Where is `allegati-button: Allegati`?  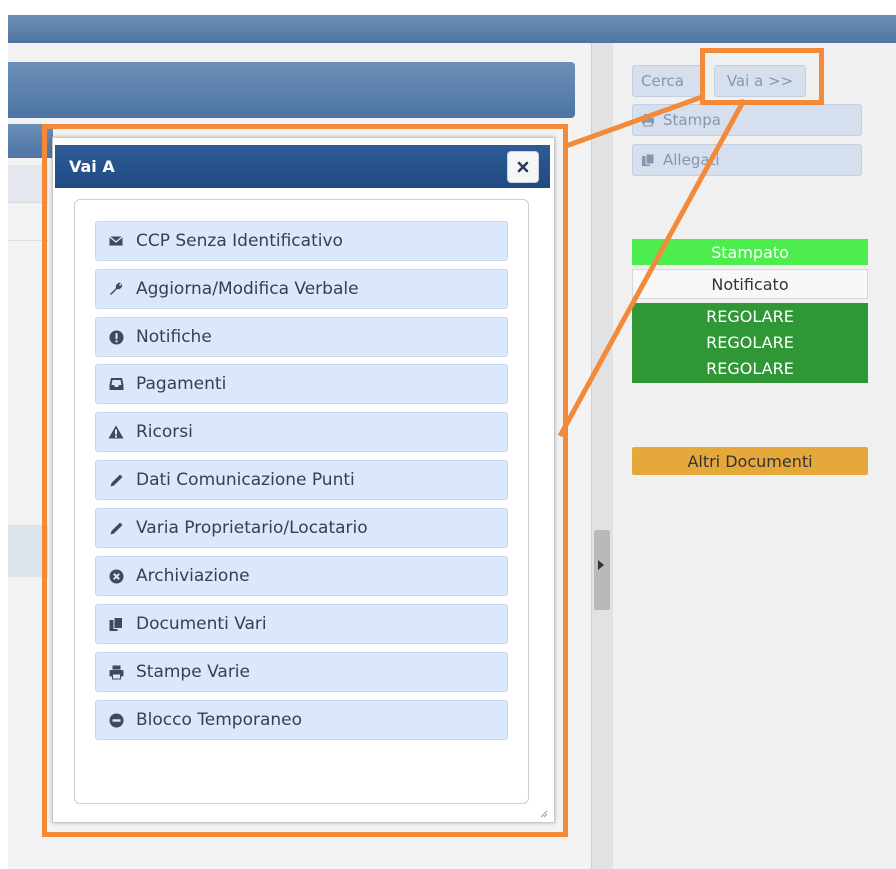
allegati-button: Allegati is located at coordinates (747, 160).